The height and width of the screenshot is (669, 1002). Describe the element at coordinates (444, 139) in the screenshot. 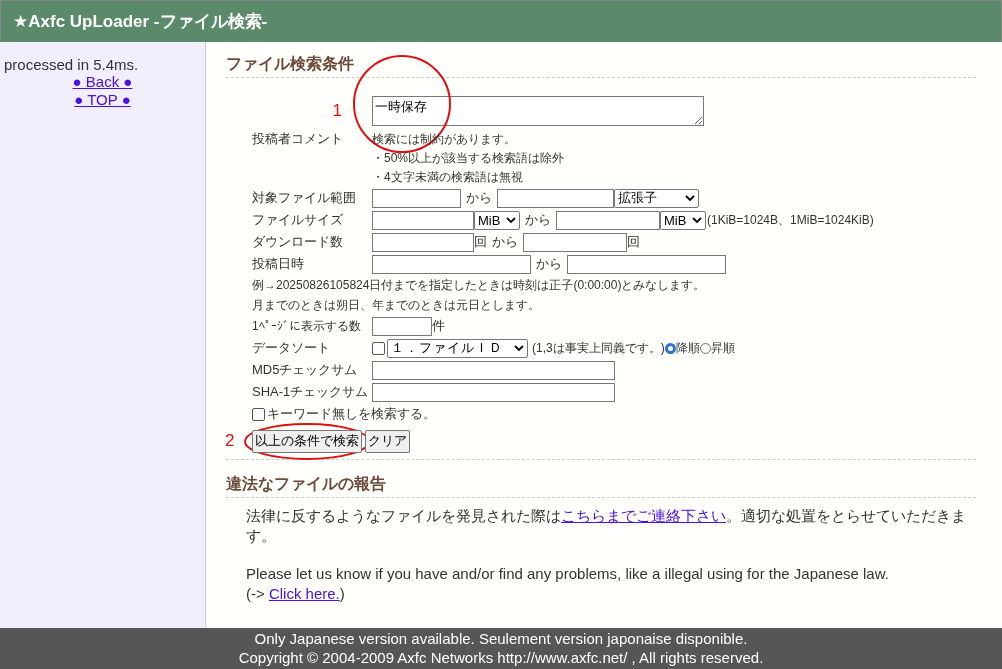

I see `search-note: 検索には制約があります。` at that location.